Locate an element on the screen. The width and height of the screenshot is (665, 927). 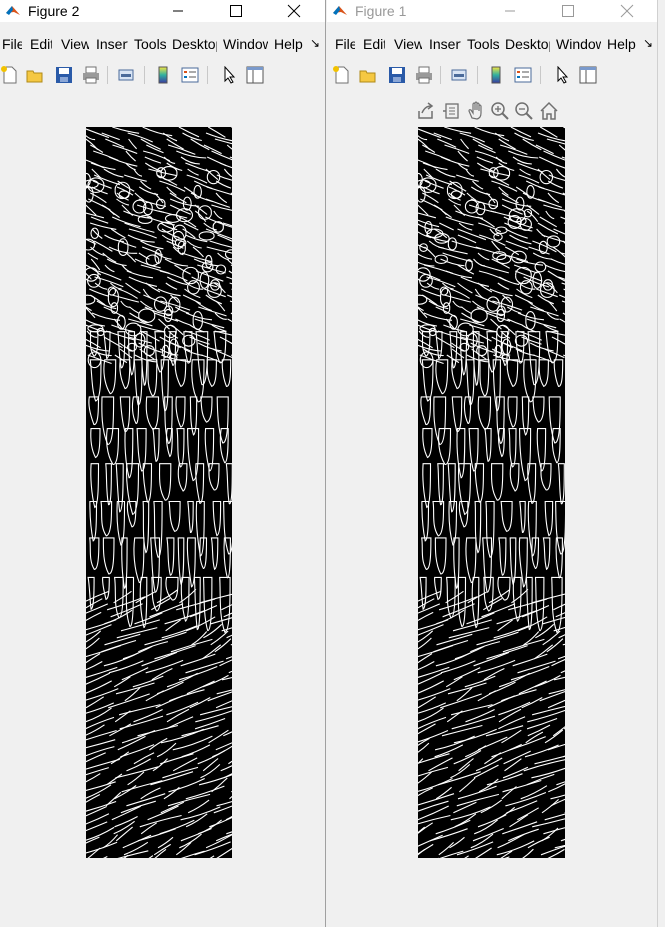
zoom-in-icon is located at coordinates (500, 111).